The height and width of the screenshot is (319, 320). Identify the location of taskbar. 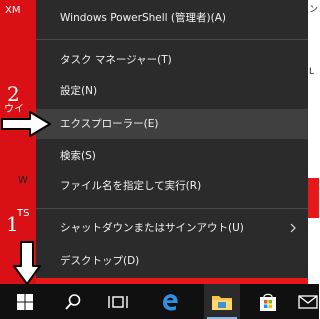
(159, 301).